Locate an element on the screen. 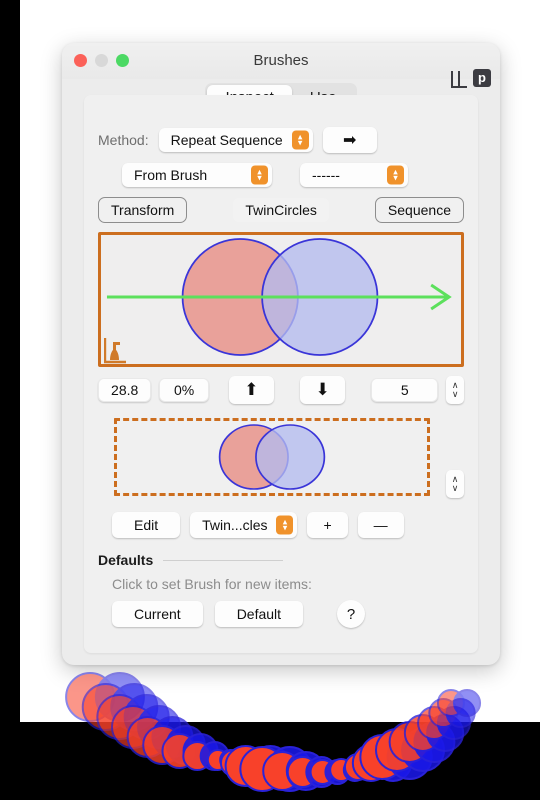 This screenshot has height=800, width=540. item-actions-row: Edit Twin...cles ▴ ▾ + — is located at coordinates (281, 525).